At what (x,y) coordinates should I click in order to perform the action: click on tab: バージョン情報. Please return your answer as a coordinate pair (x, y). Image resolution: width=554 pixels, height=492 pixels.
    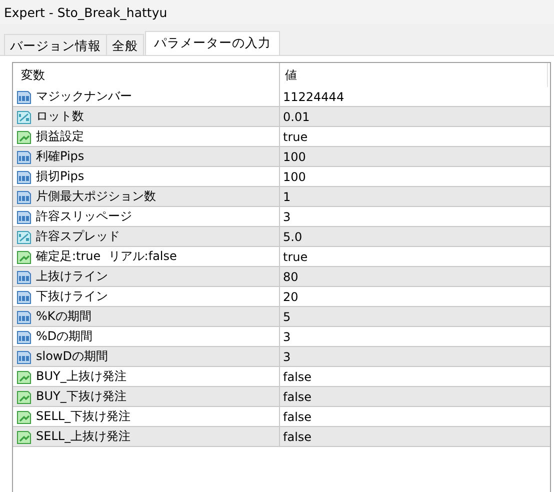
    Looking at the image, I should click on (55, 44).